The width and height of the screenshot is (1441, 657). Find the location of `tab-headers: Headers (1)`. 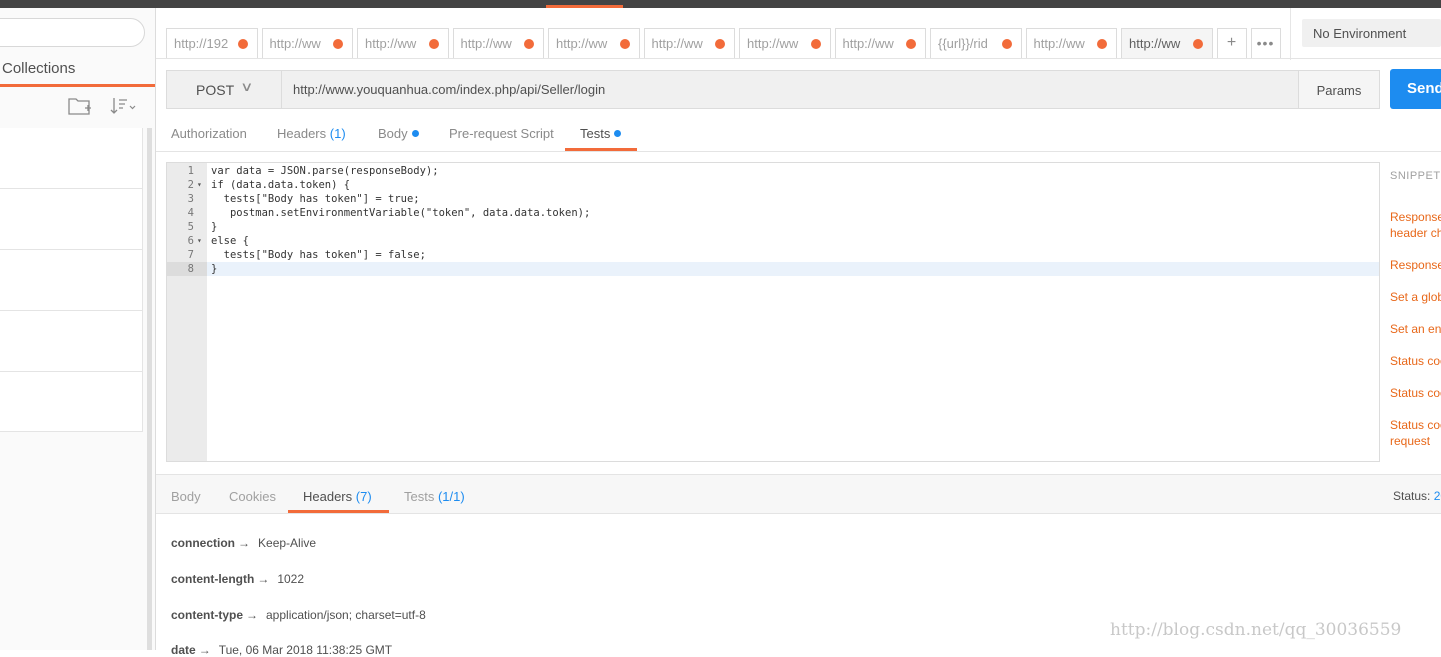

tab-headers: Headers (1) is located at coordinates (311, 133).